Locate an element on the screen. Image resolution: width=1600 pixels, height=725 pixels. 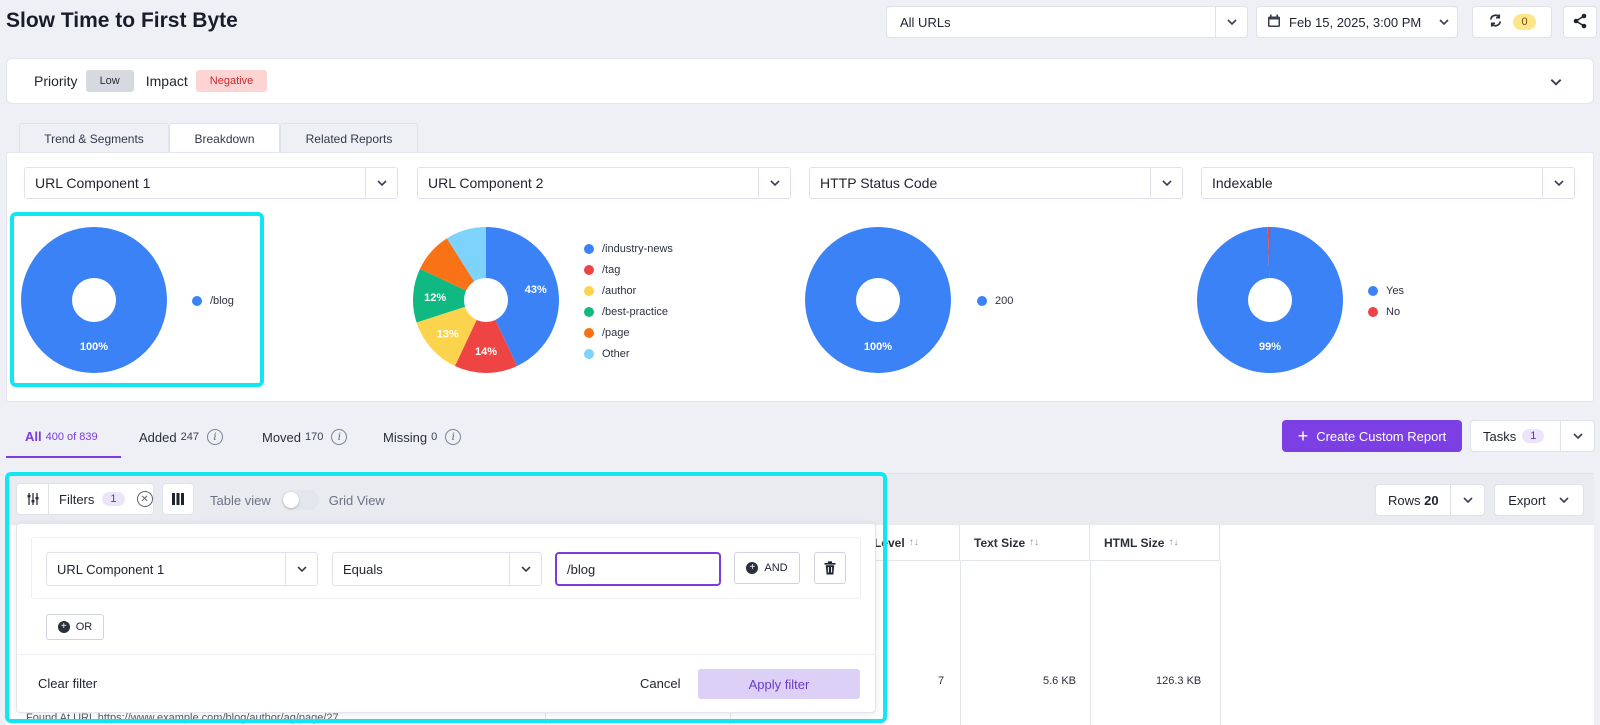
subtab-all: All 400 of 839 is located at coordinates (61, 436).